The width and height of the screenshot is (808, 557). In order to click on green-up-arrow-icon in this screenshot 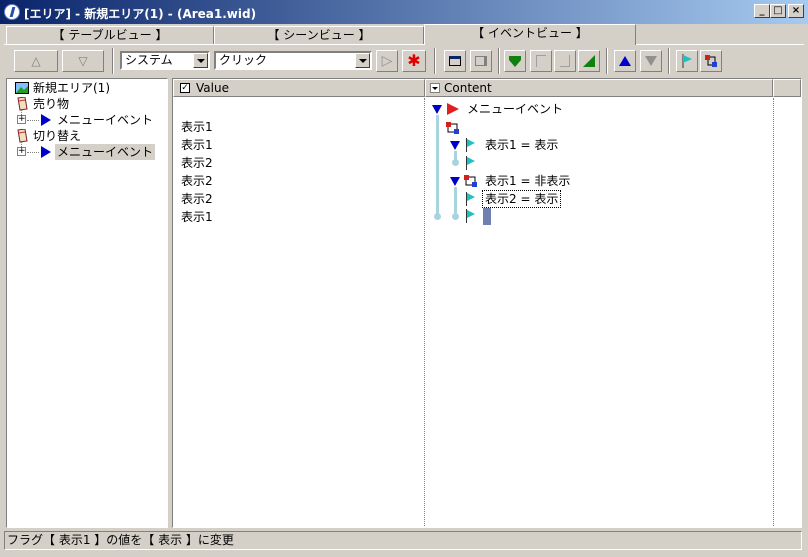, I will do `click(589, 61)`.